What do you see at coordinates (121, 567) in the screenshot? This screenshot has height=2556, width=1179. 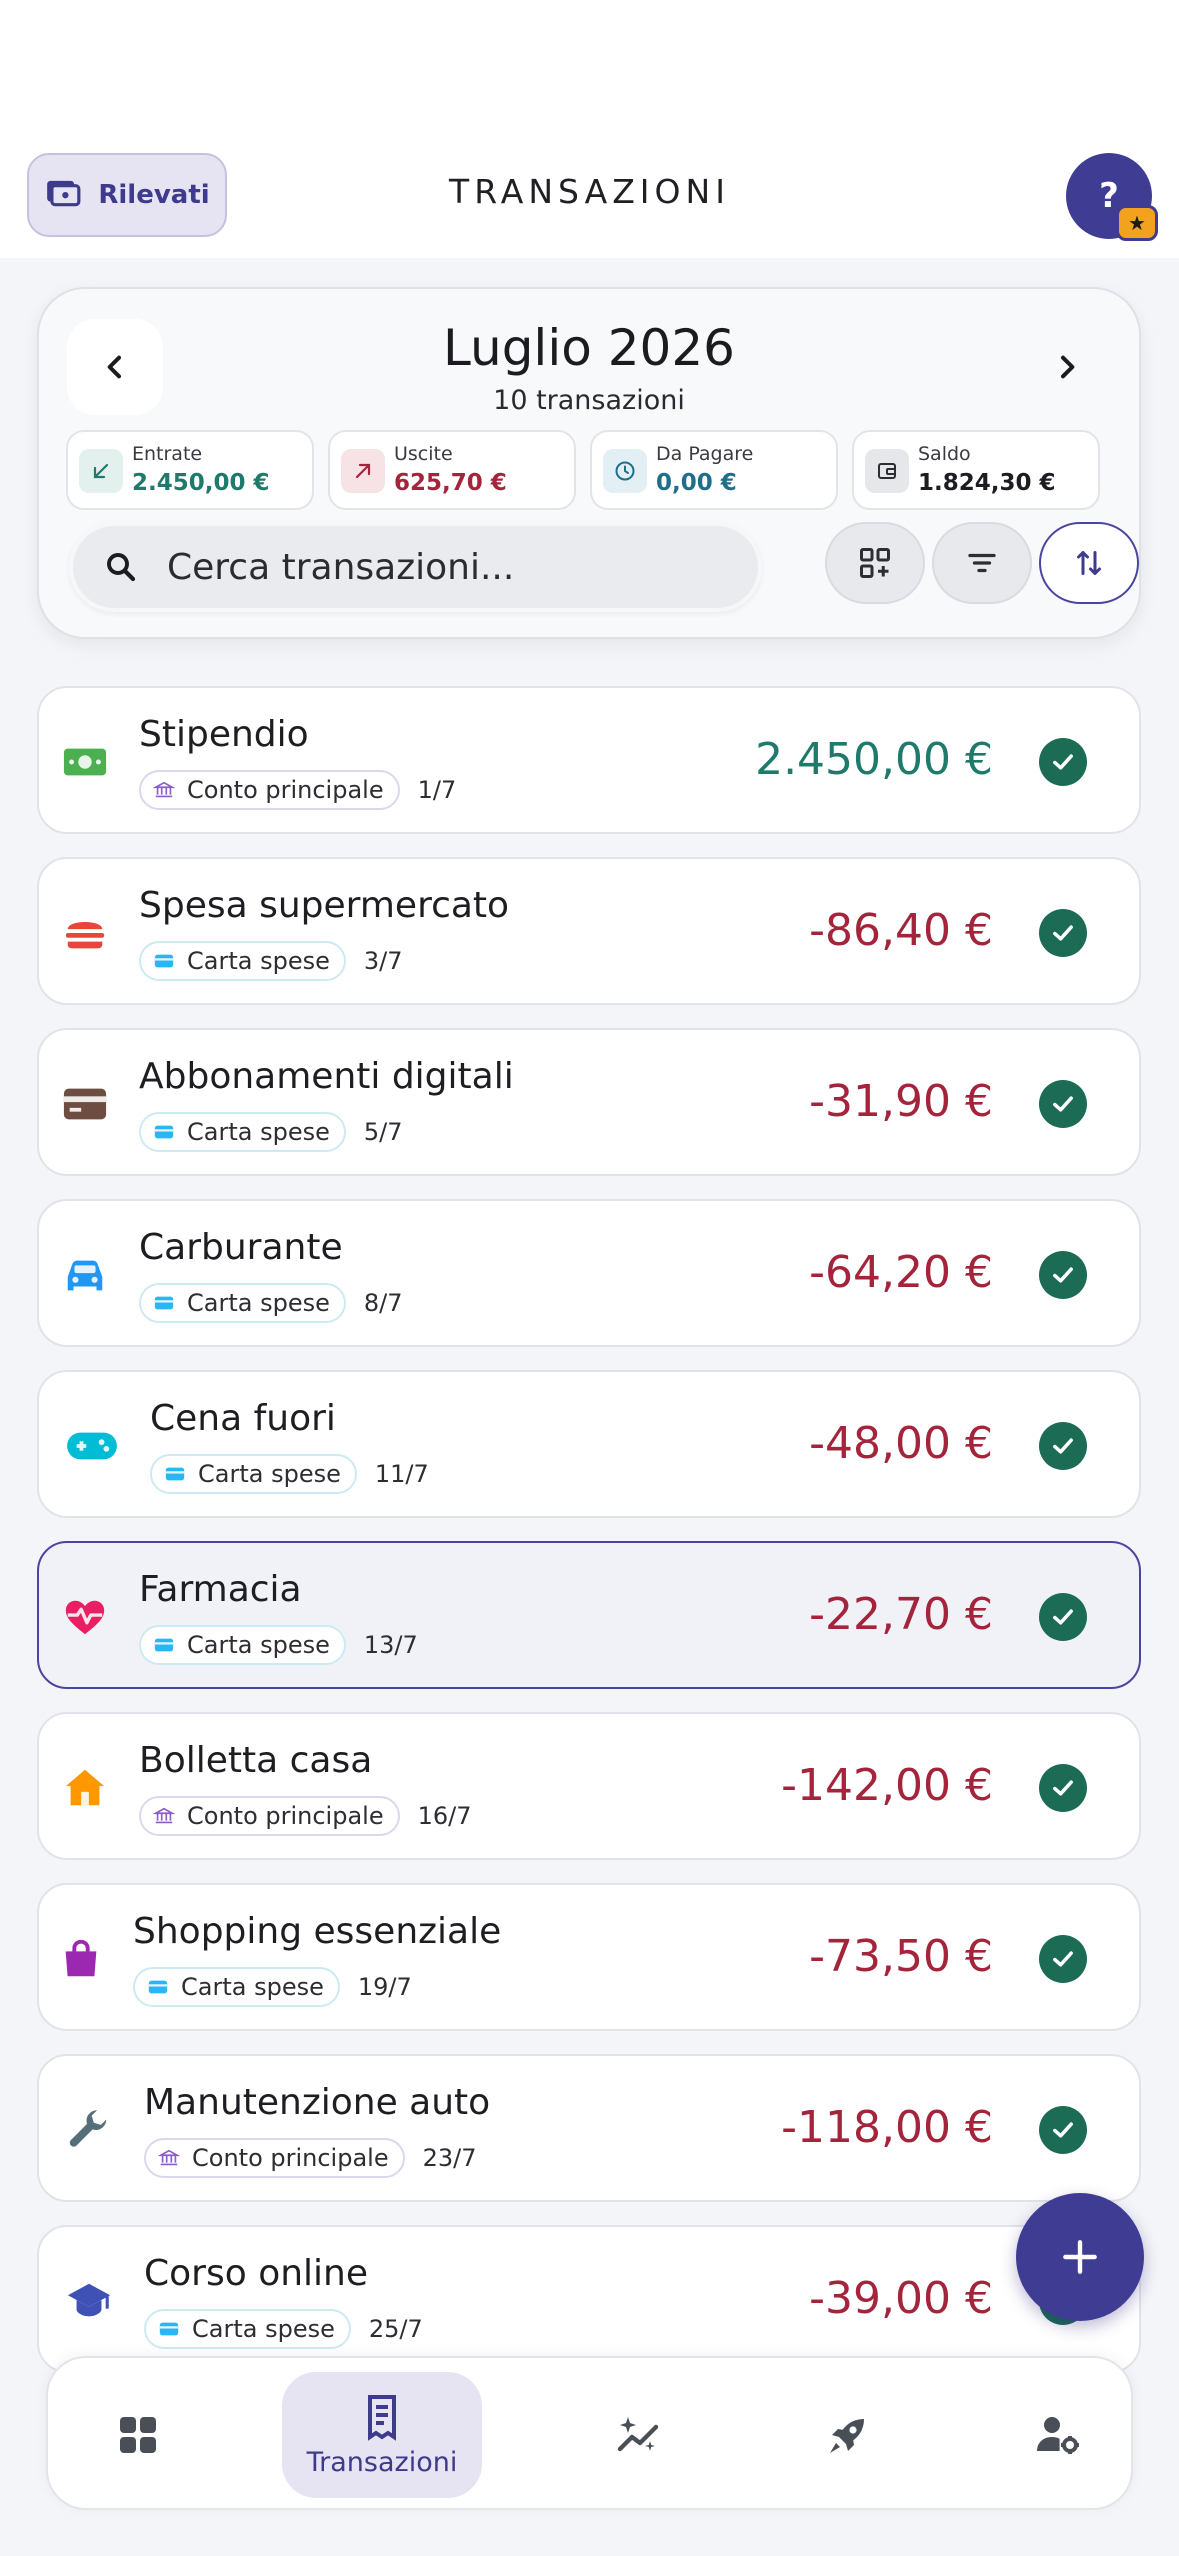 I see `search-icon` at bounding box center [121, 567].